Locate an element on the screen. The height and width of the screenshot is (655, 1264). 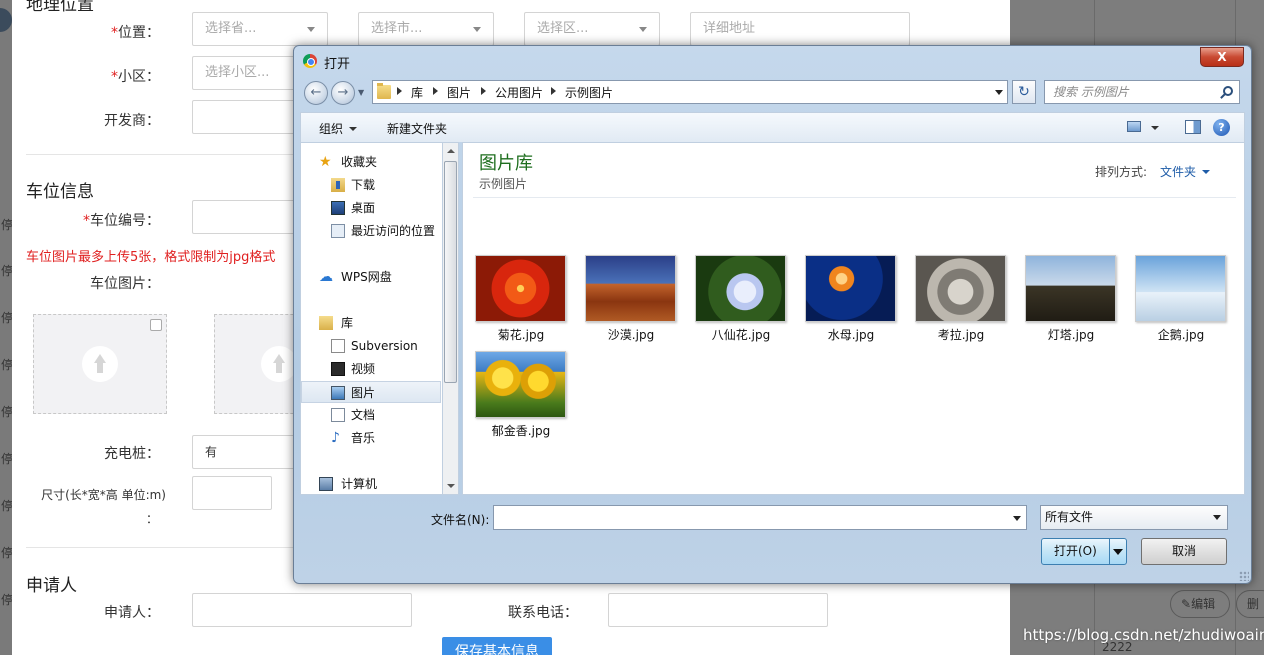
nav-item-documents: 文档 is located at coordinates (371, 415).